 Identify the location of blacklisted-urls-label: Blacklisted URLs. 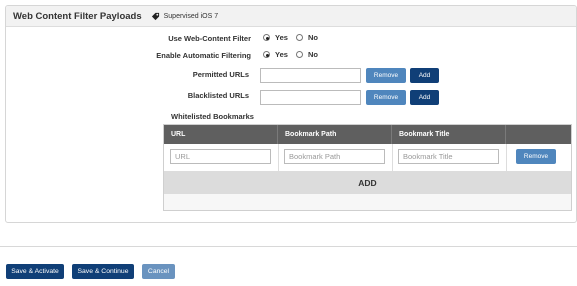
(218, 95).